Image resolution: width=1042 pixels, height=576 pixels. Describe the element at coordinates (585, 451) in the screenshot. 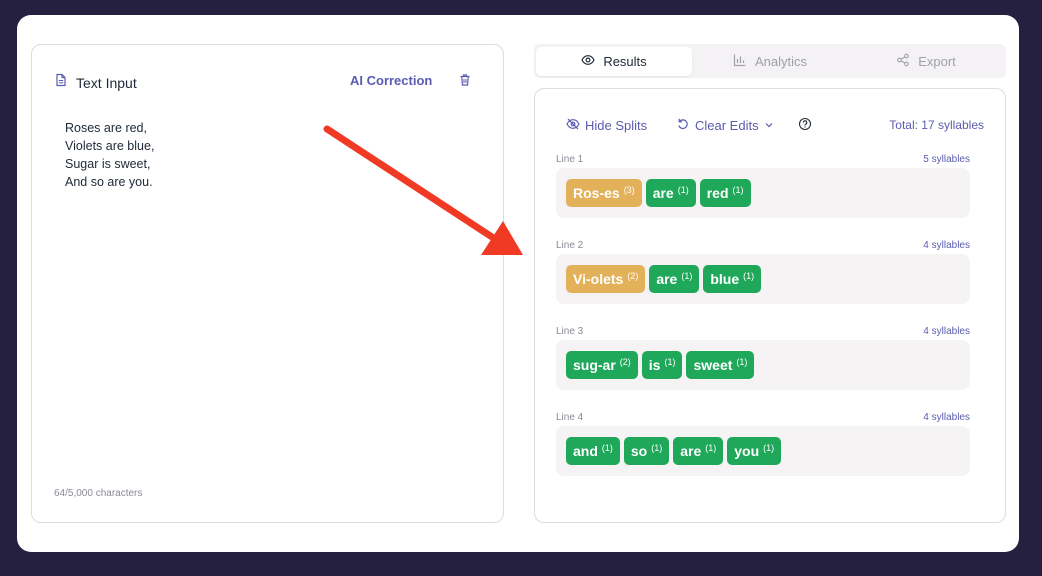

I see `word-text: and` at that location.